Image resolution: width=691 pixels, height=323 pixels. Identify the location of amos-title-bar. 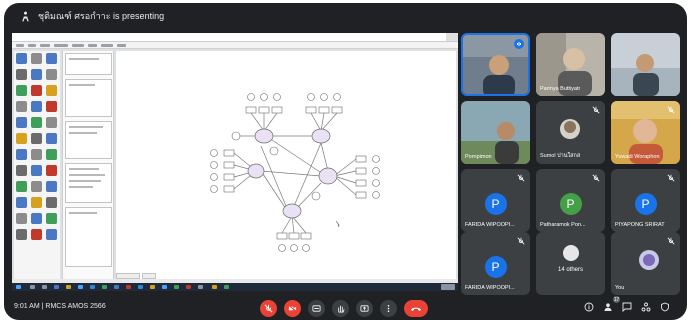
(235, 37).